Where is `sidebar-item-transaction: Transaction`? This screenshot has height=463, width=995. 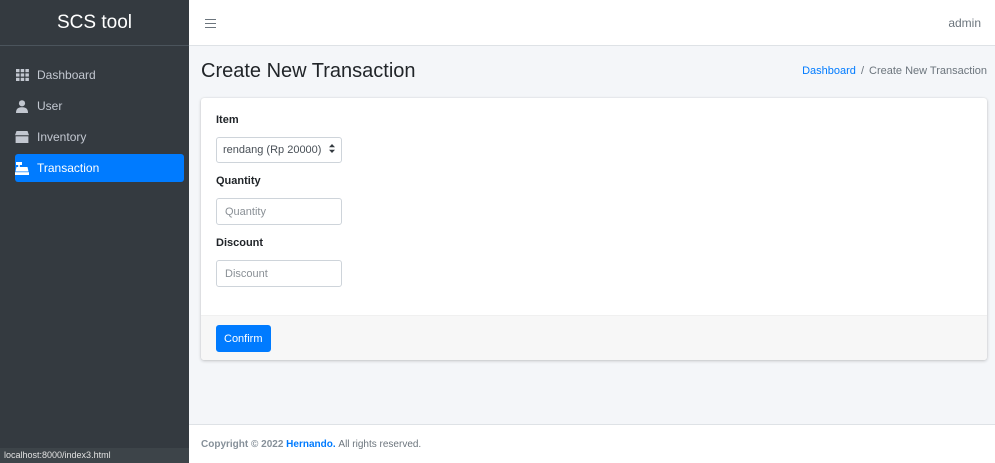 sidebar-item-transaction: Transaction is located at coordinates (99, 168).